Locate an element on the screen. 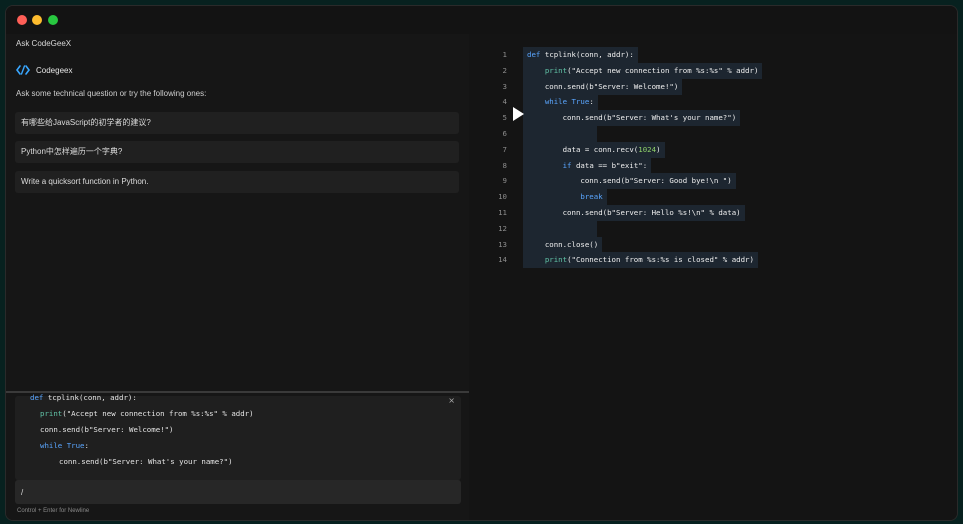  code-text: while True: is located at coordinates (560, 102).